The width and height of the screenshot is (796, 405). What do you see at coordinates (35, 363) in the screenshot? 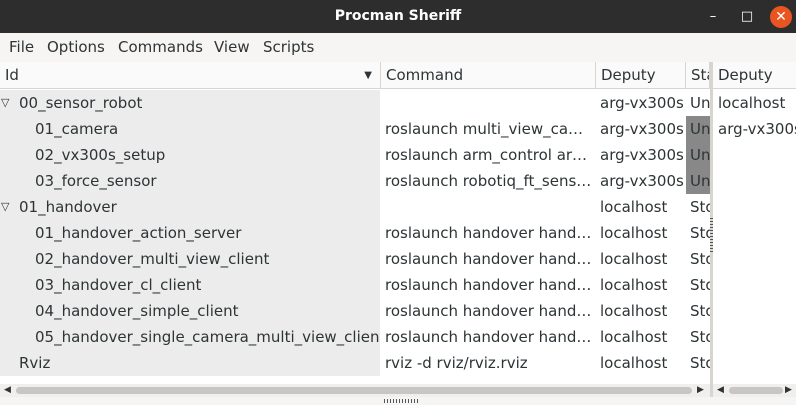
I see `row-id: Rviz` at bounding box center [35, 363].